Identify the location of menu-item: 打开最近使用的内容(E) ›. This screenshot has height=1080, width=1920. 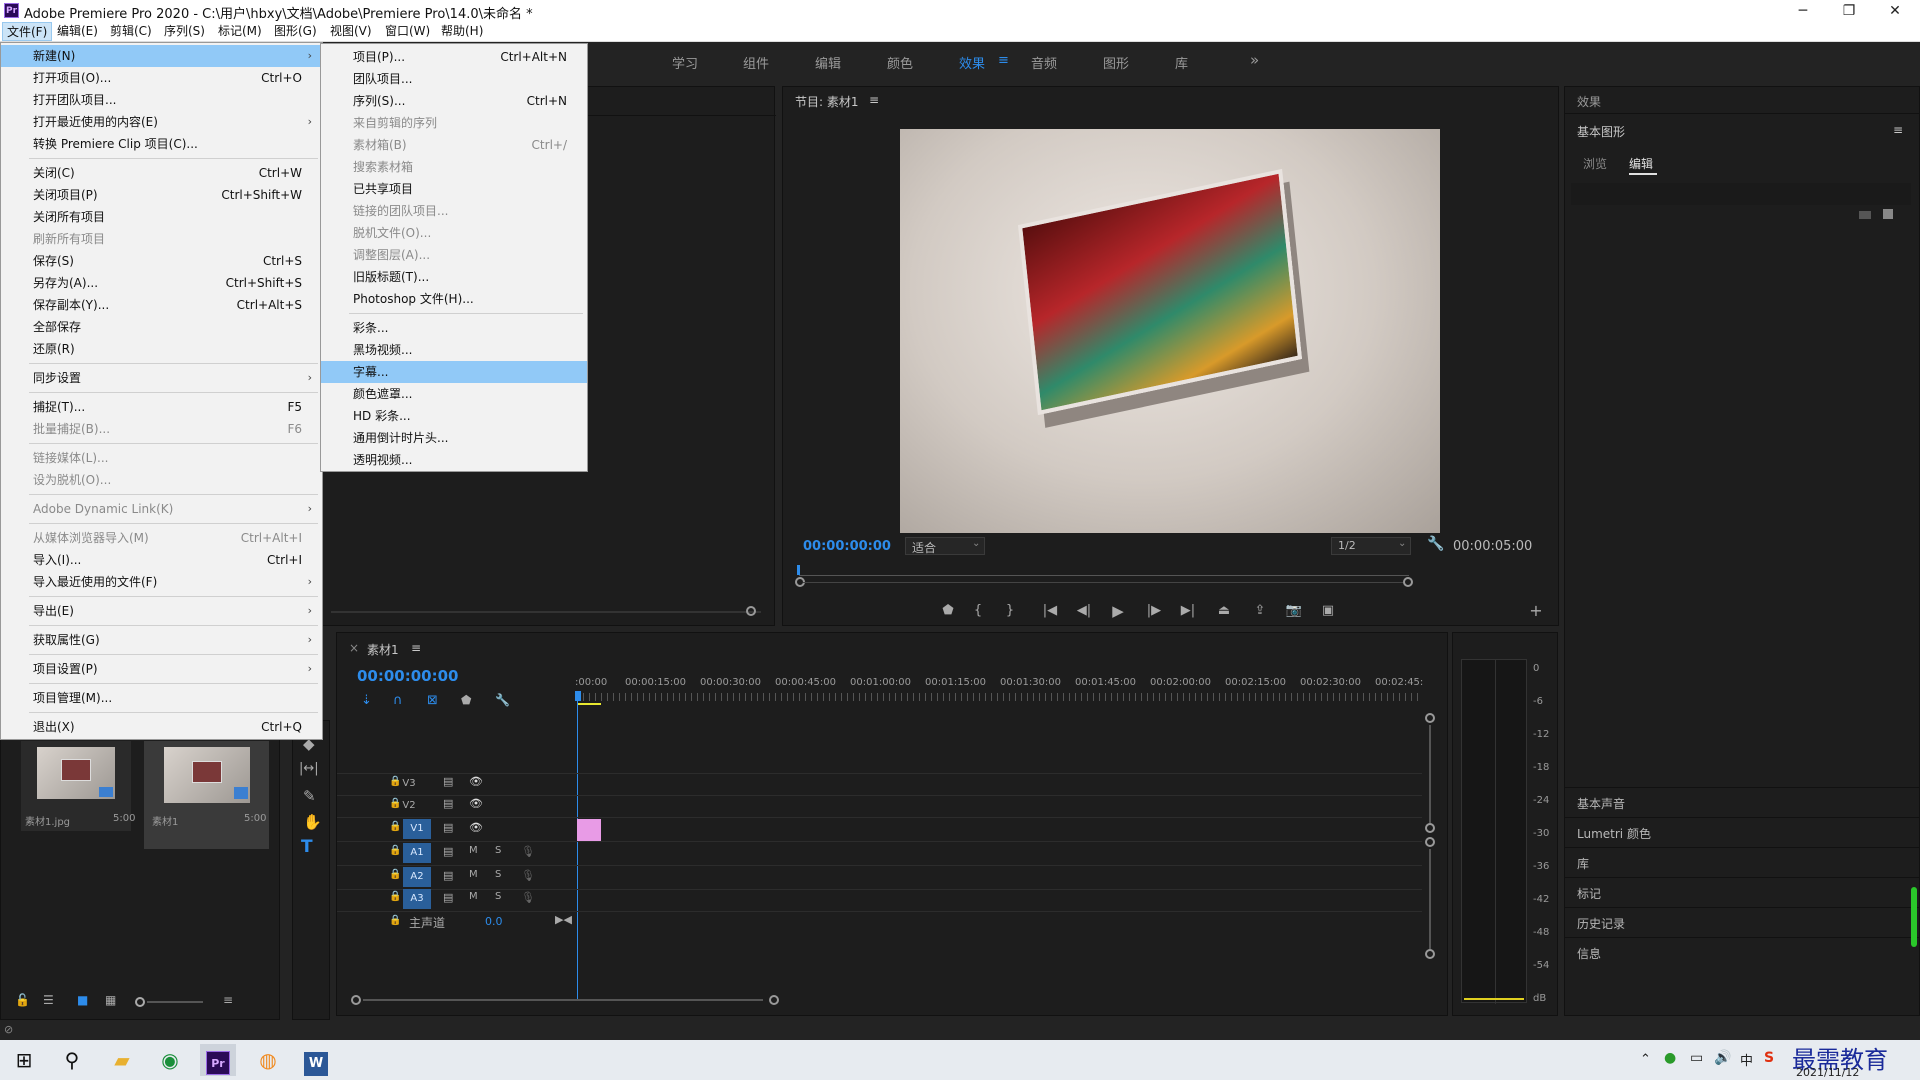
(161, 122).